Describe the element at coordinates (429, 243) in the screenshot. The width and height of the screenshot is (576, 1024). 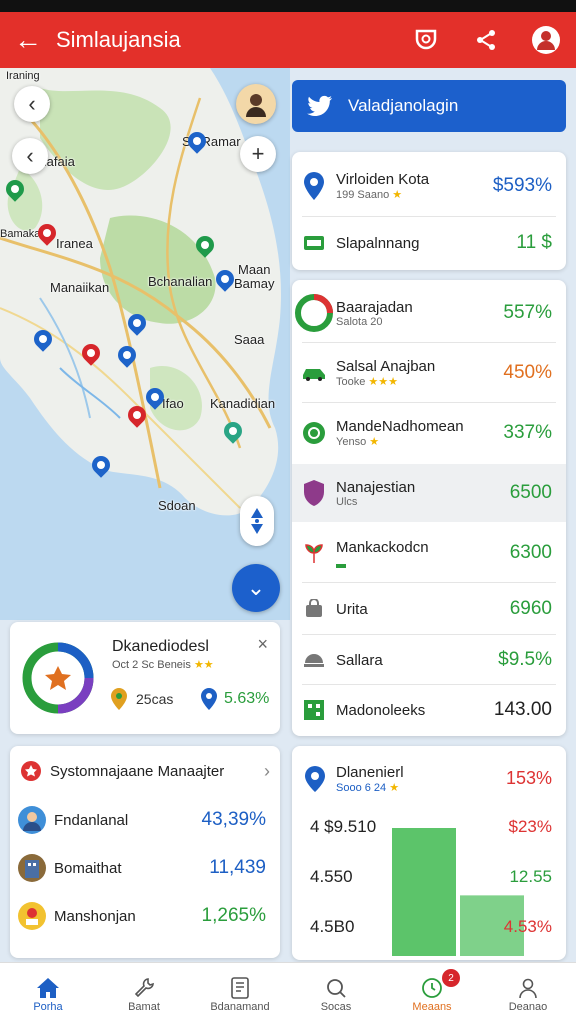
I see `list-item: Slapalnnang 11 $` at that location.